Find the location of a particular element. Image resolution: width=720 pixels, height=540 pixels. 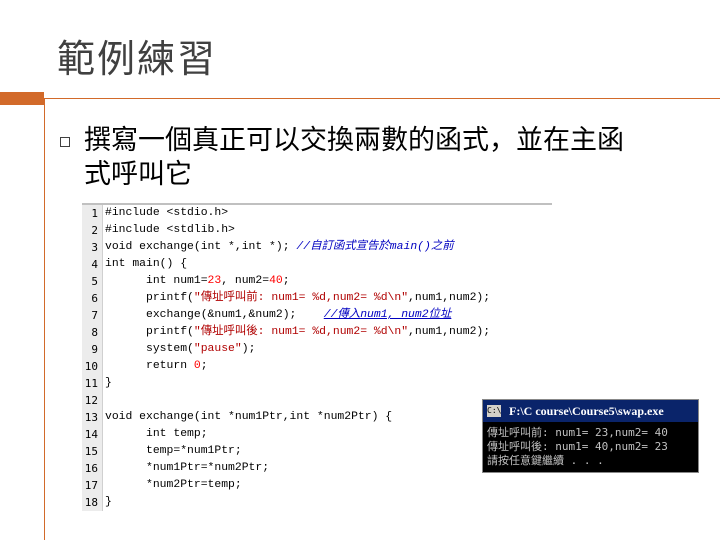

code-token: ); is located at coordinates (248, 349).